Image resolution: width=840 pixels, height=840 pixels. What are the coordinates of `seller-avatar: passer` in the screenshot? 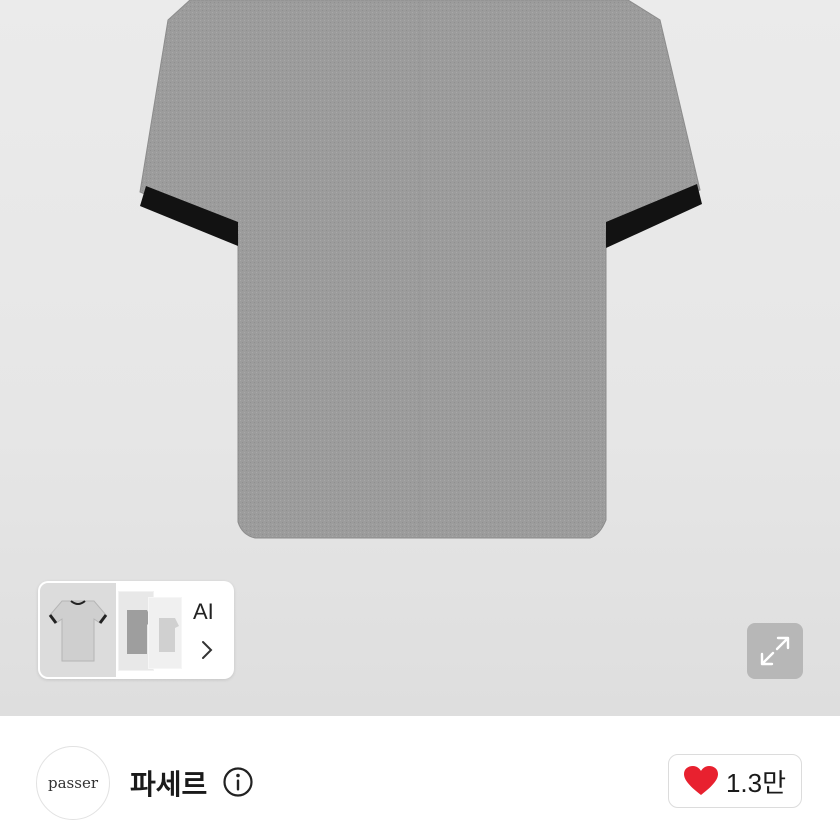 It's located at (73, 783).